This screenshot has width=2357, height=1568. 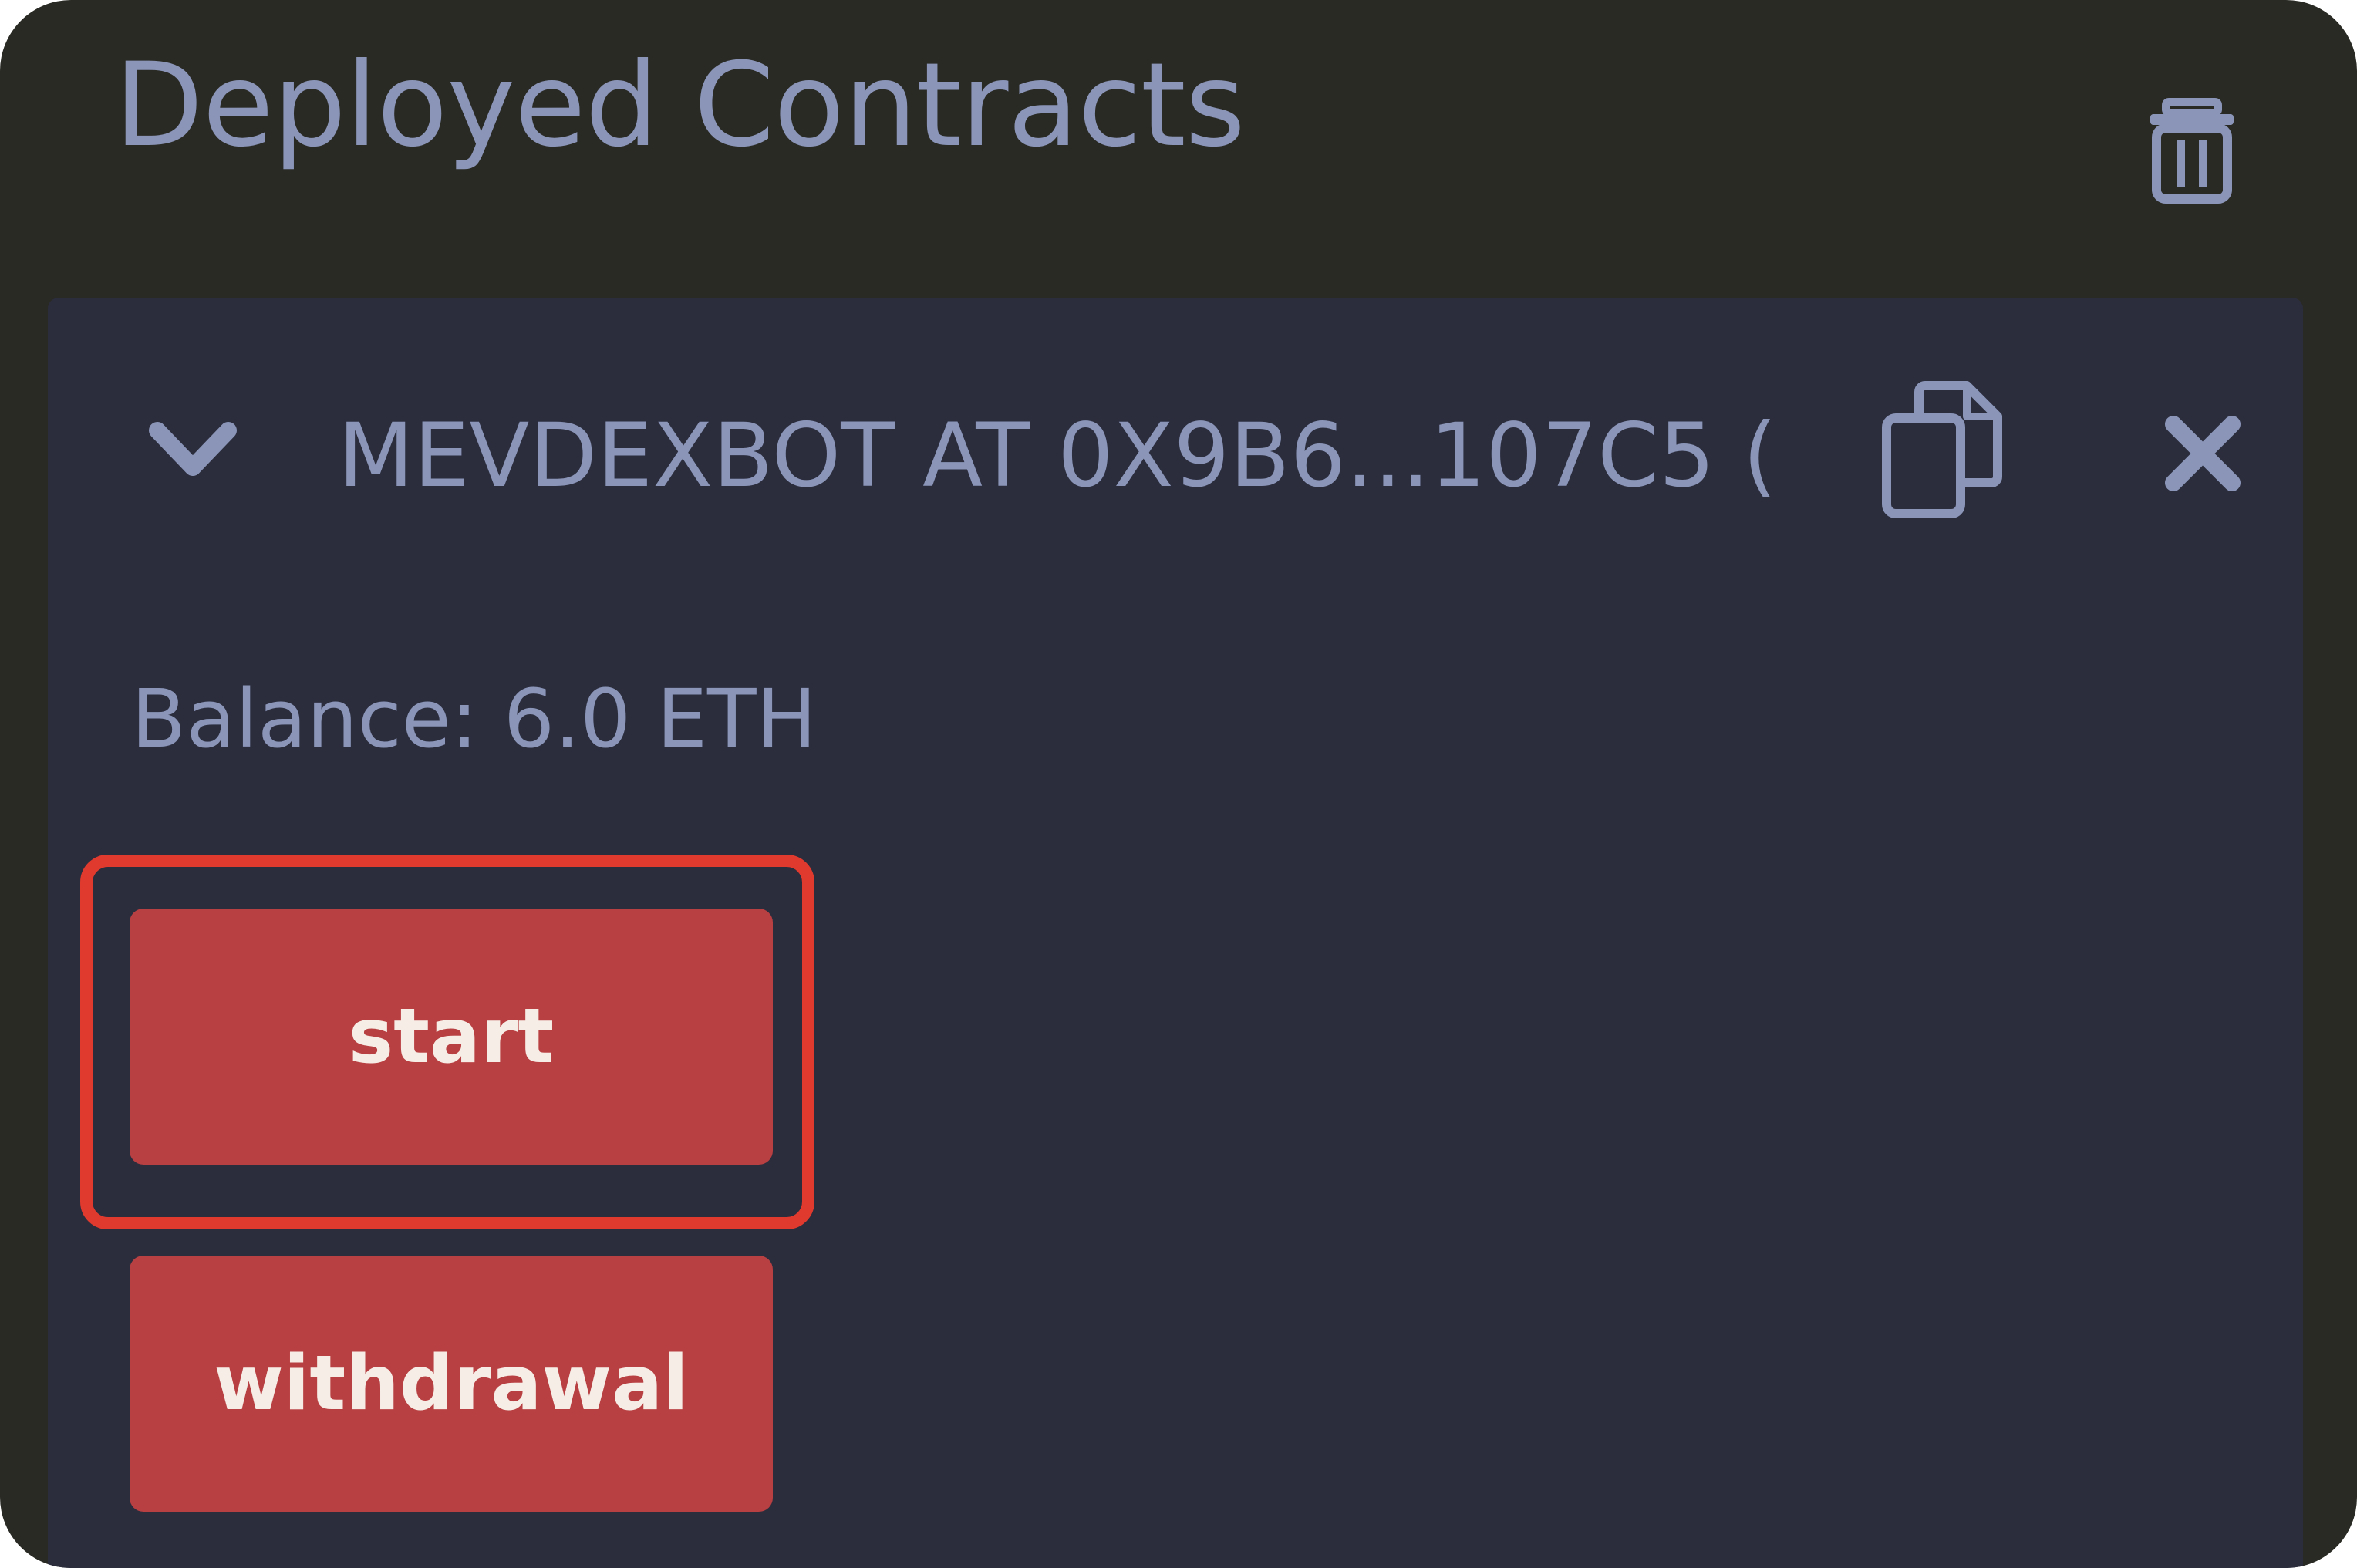 I want to click on contract-balance: Balance: 6.0 ETH, so click(x=474, y=719).